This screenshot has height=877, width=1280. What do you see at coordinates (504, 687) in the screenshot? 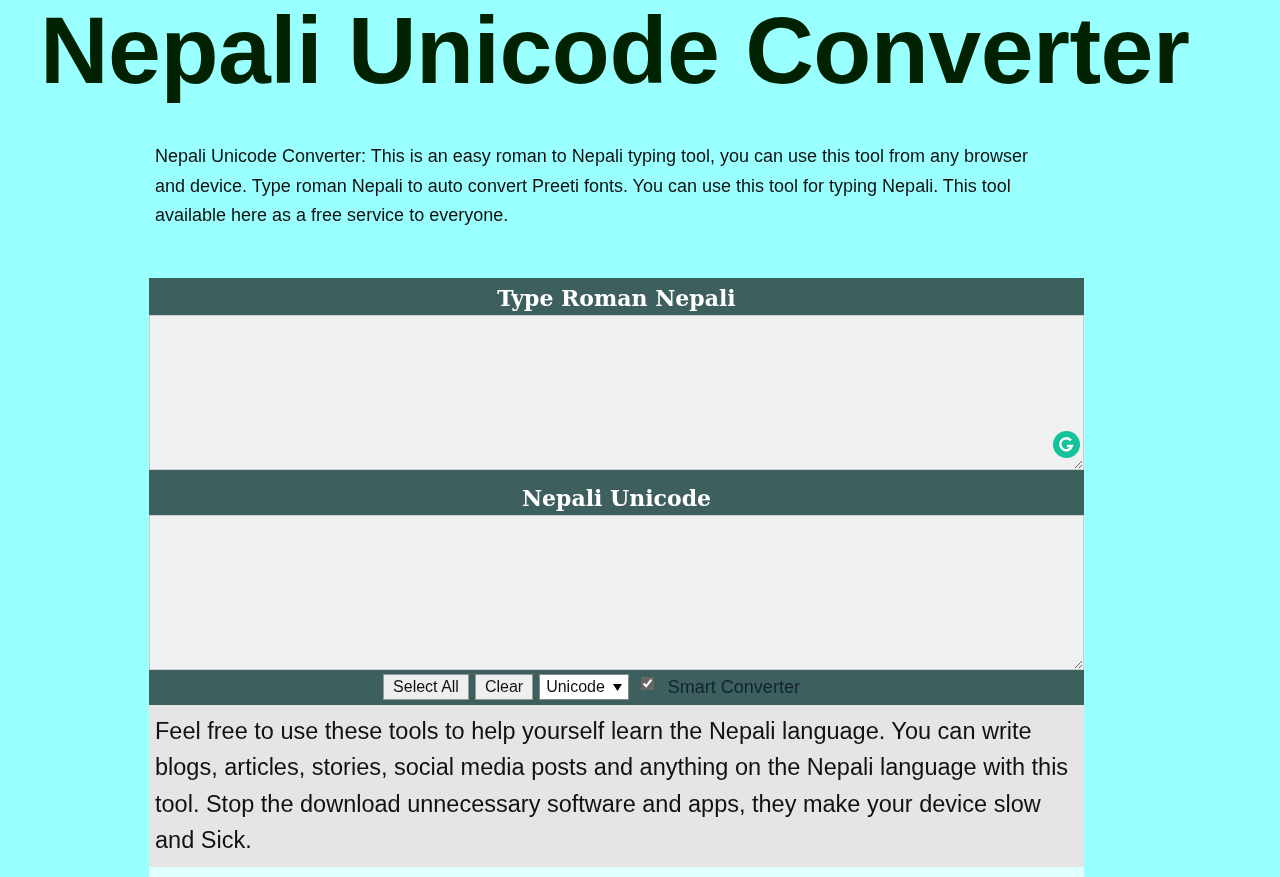
I see `toolbar-button: Clear` at bounding box center [504, 687].